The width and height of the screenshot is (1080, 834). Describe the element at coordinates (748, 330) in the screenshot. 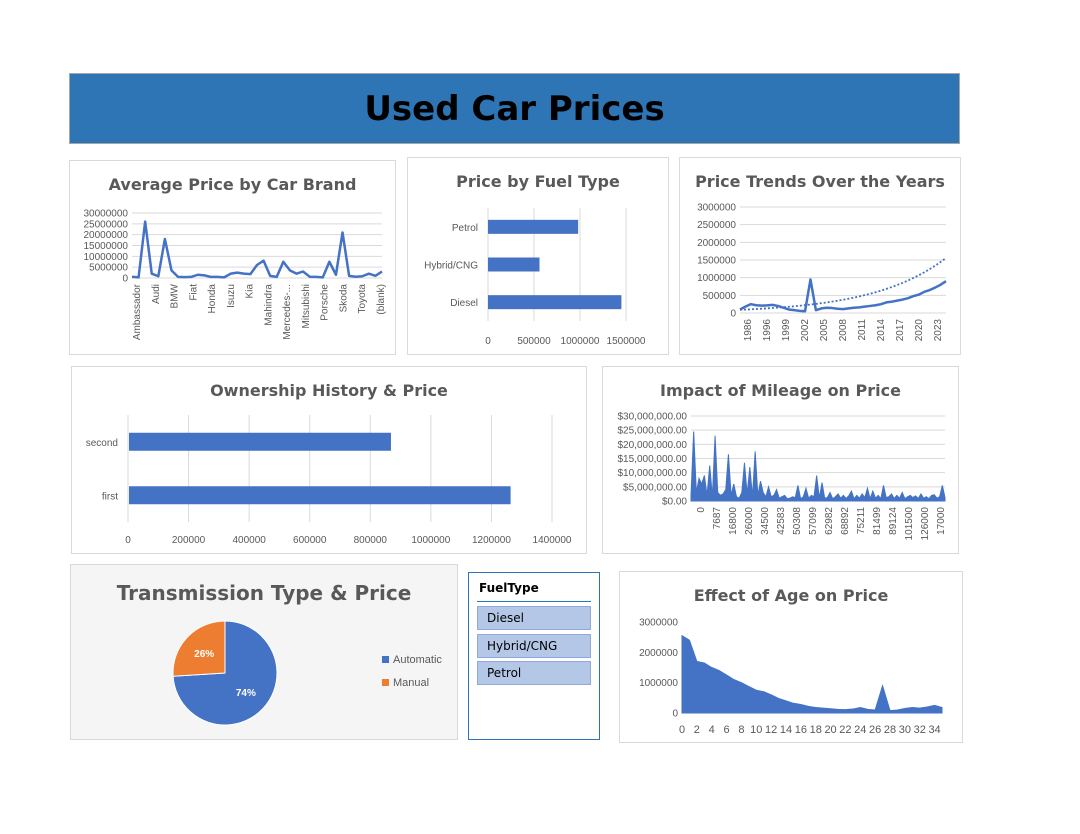

I see `x-tick-label: 1986` at that location.